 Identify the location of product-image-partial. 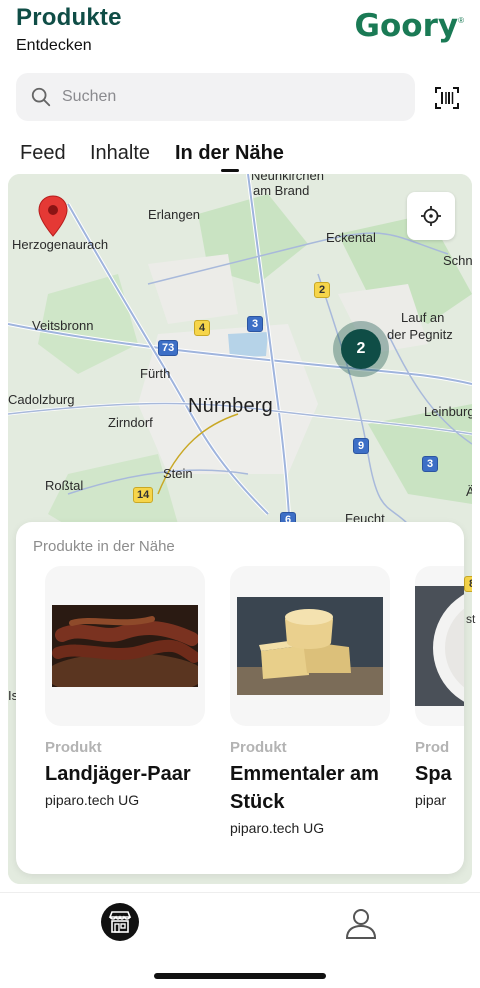
(439, 646).